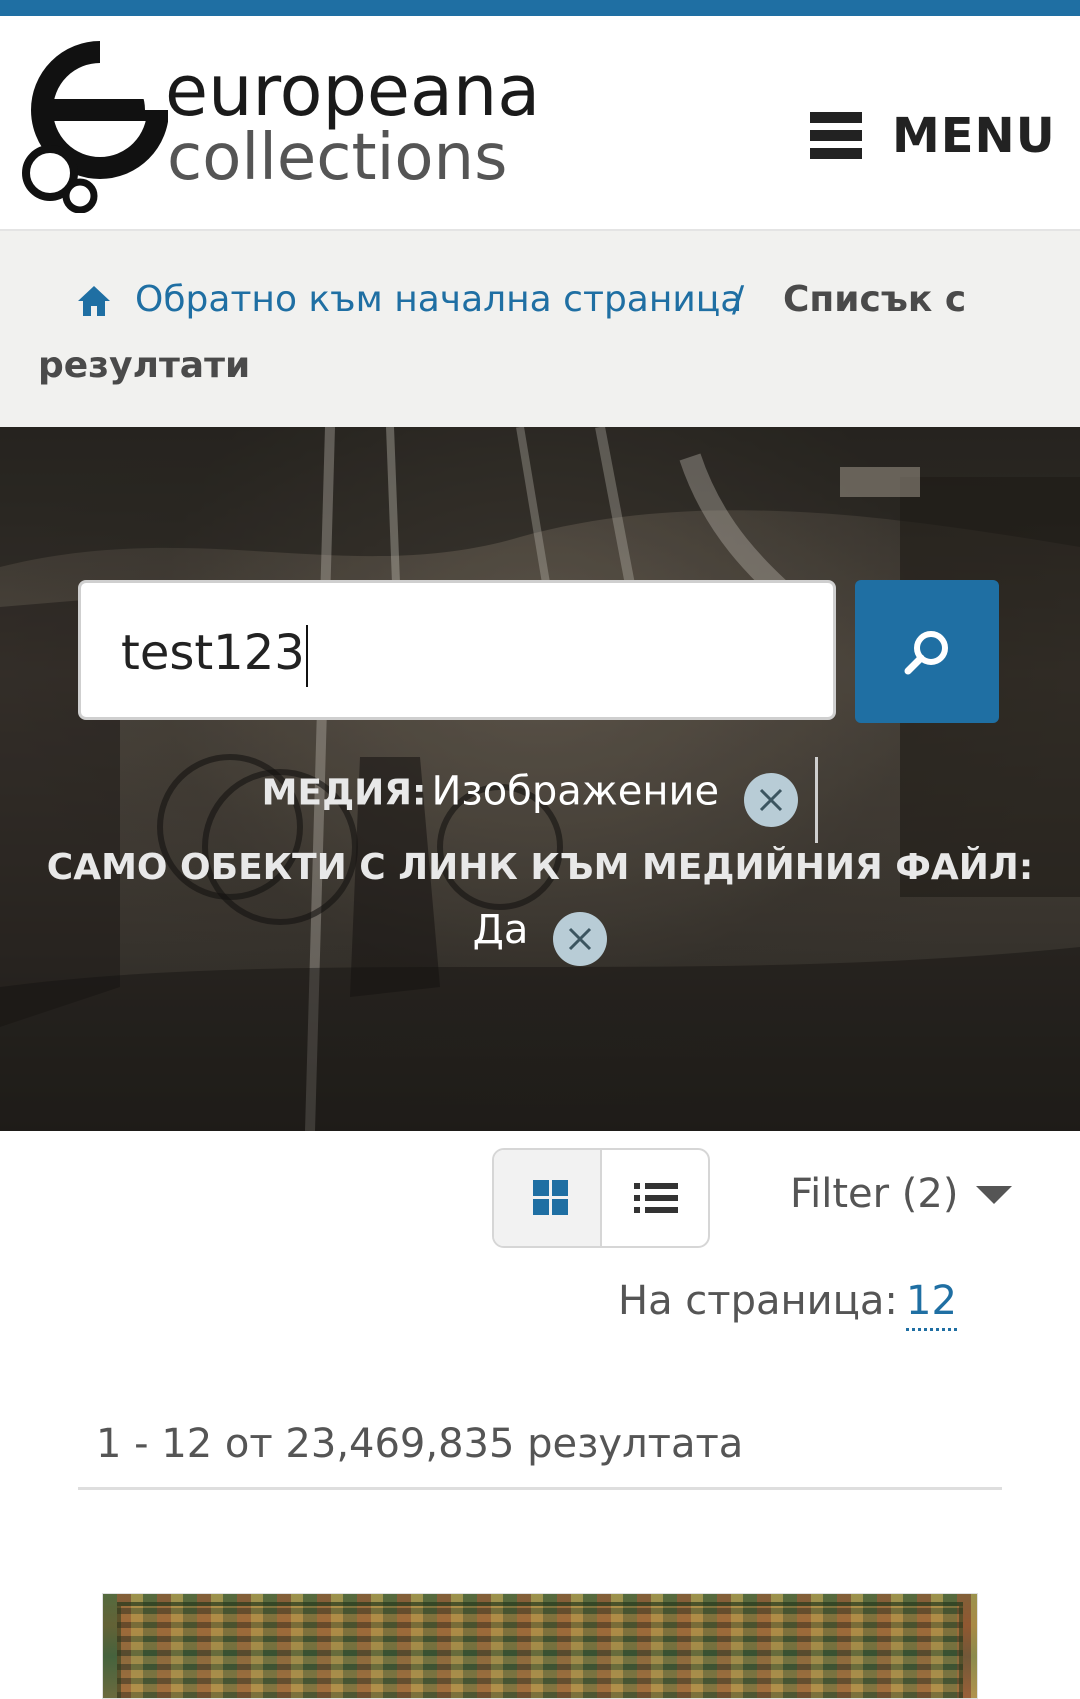  Describe the element at coordinates (337, 158) in the screenshot. I see `logo-text-collections: collections` at that location.